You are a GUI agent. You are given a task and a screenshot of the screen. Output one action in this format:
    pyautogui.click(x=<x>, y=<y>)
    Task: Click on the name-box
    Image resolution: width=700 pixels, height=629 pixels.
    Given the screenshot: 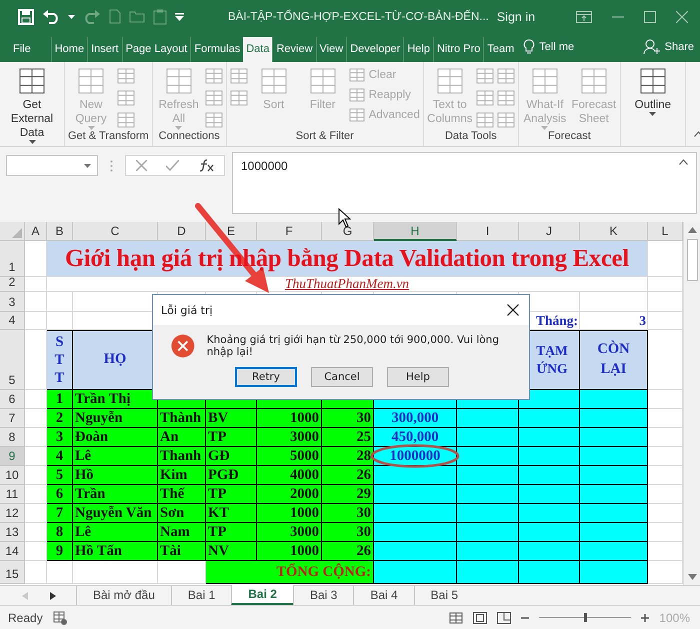 What is the action you would take?
    pyautogui.click(x=52, y=165)
    